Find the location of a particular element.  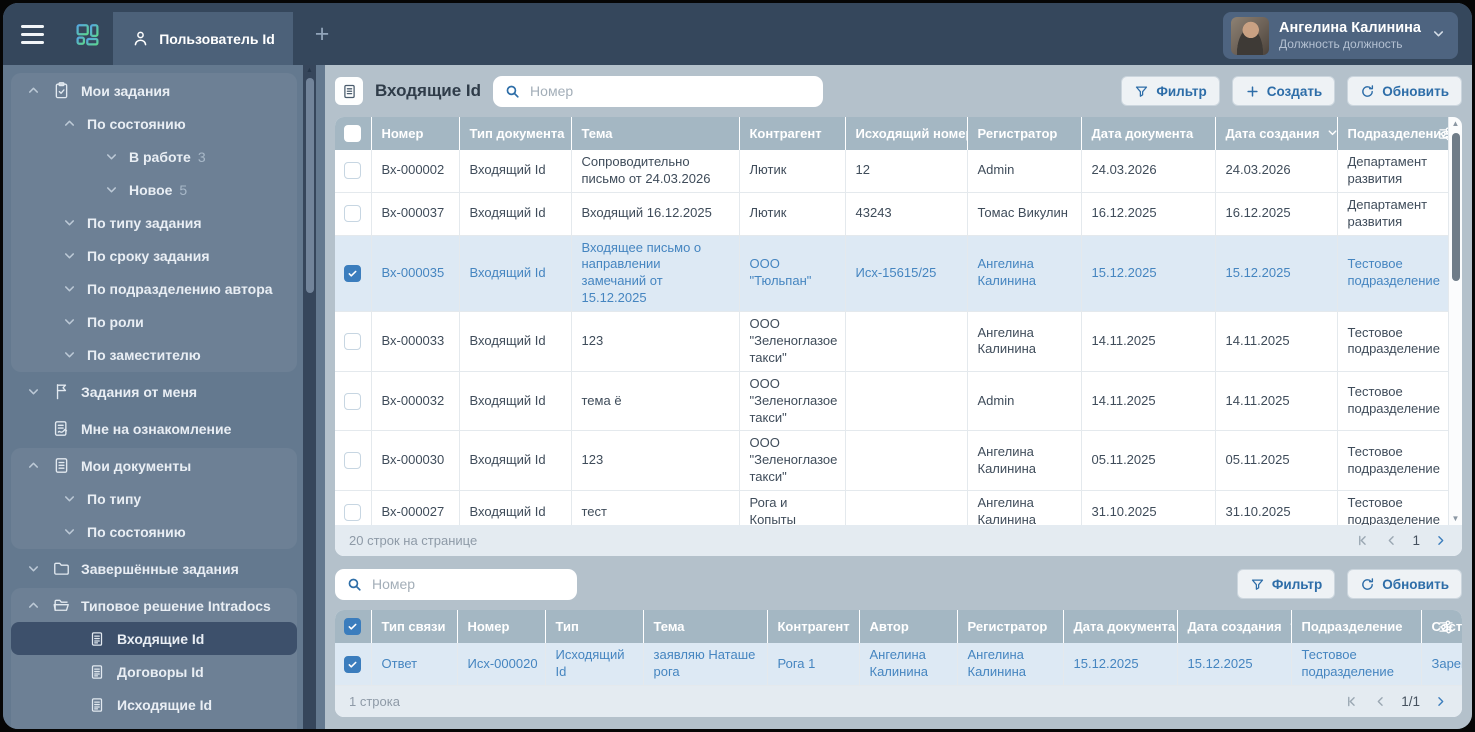

hamburger-menu-button is located at coordinates (32, 34).